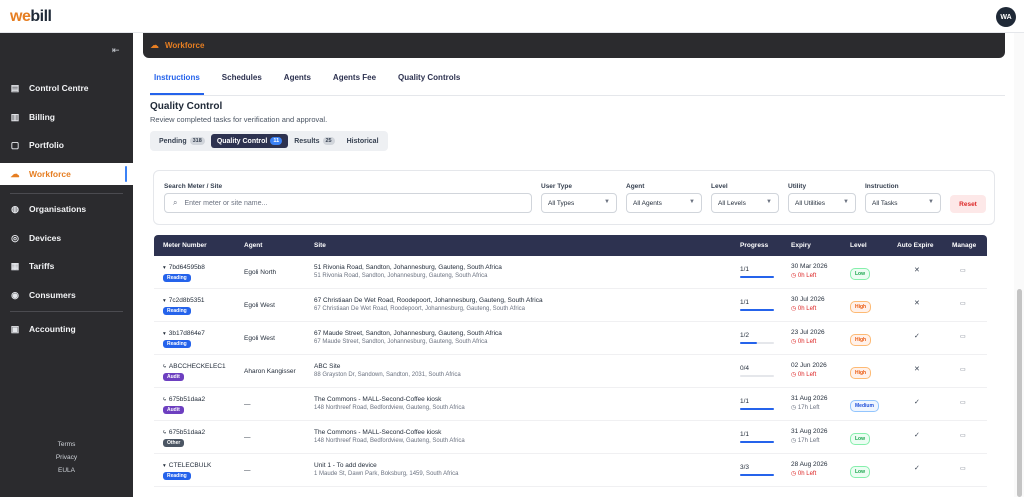  What do you see at coordinates (197, 141) in the screenshot?
I see `count-badge: 318` at bounding box center [197, 141].